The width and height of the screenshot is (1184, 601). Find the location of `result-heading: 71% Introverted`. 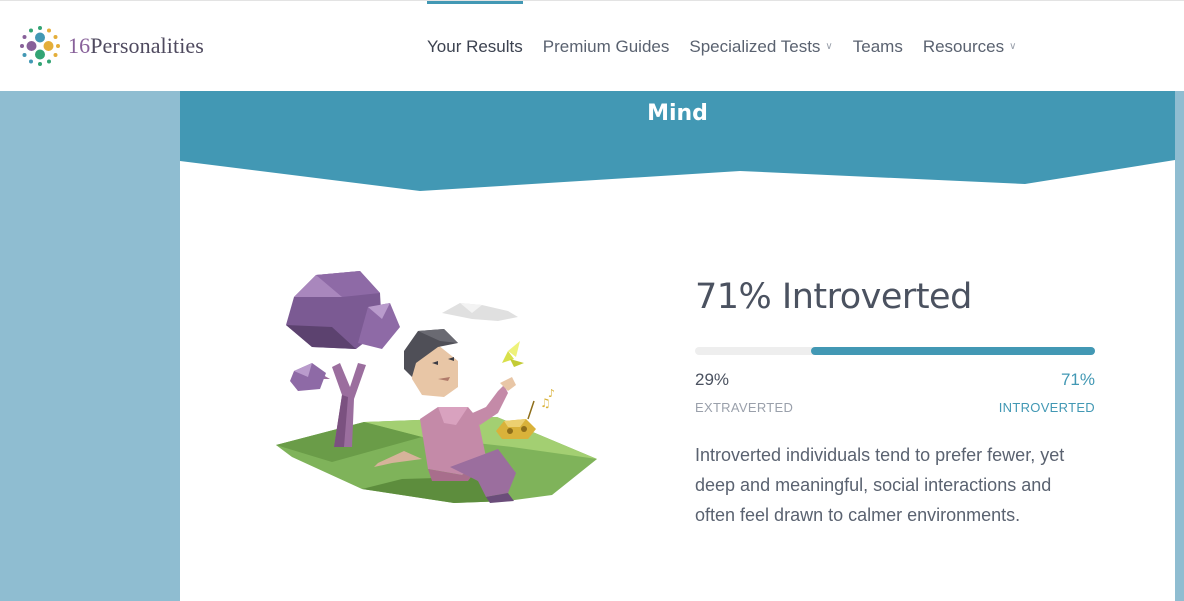

result-heading: 71% Introverted is located at coordinates (833, 297).